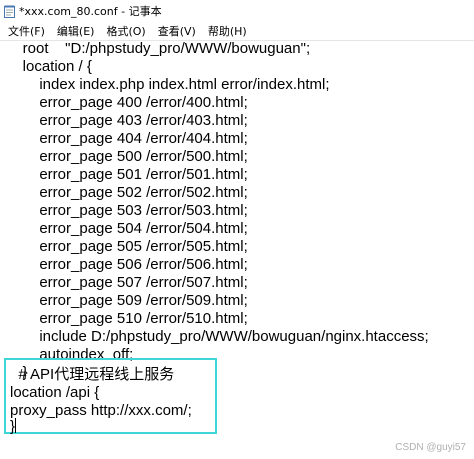 The width and height of the screenshot is (474, 459). Describe the element at coordinates (76, 31) in the screenshot. I see `menu-edit: 编辑(E)` at that location.